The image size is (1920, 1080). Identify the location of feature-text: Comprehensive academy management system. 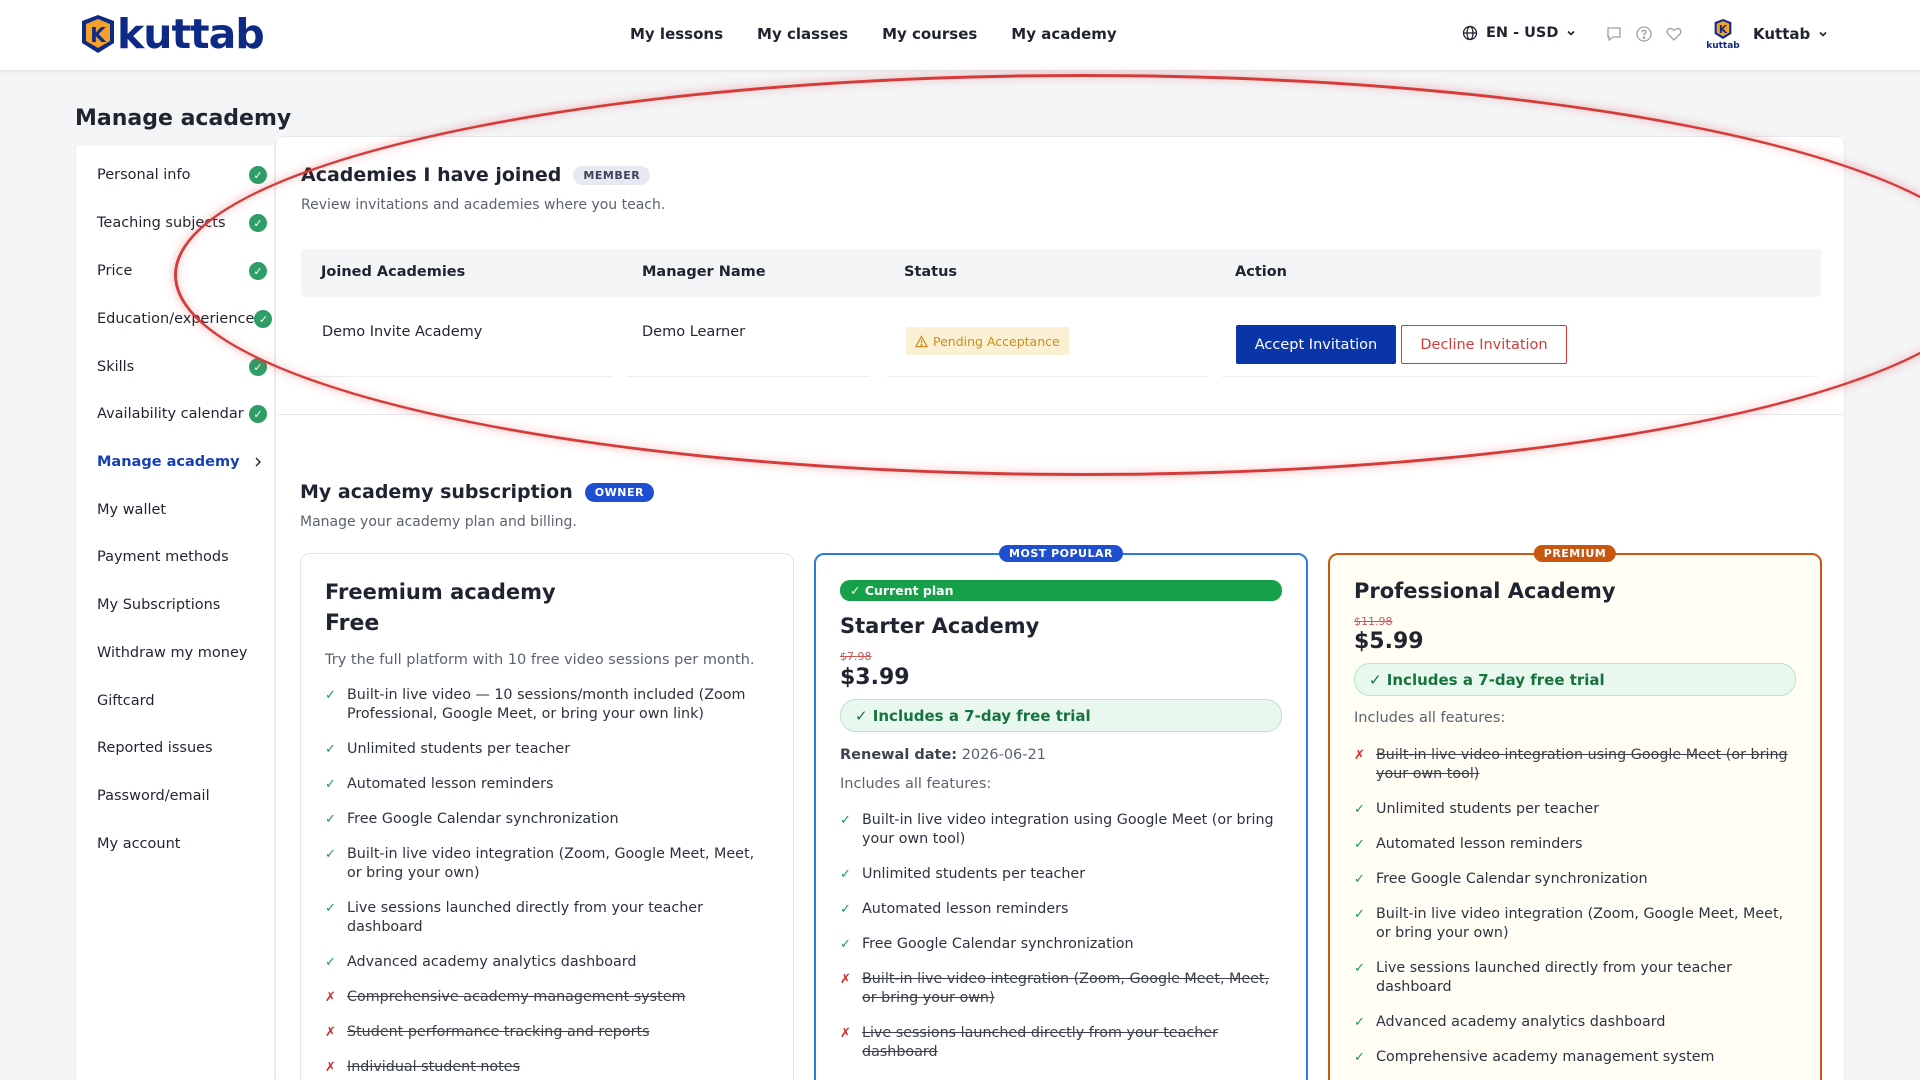
(516, 997).